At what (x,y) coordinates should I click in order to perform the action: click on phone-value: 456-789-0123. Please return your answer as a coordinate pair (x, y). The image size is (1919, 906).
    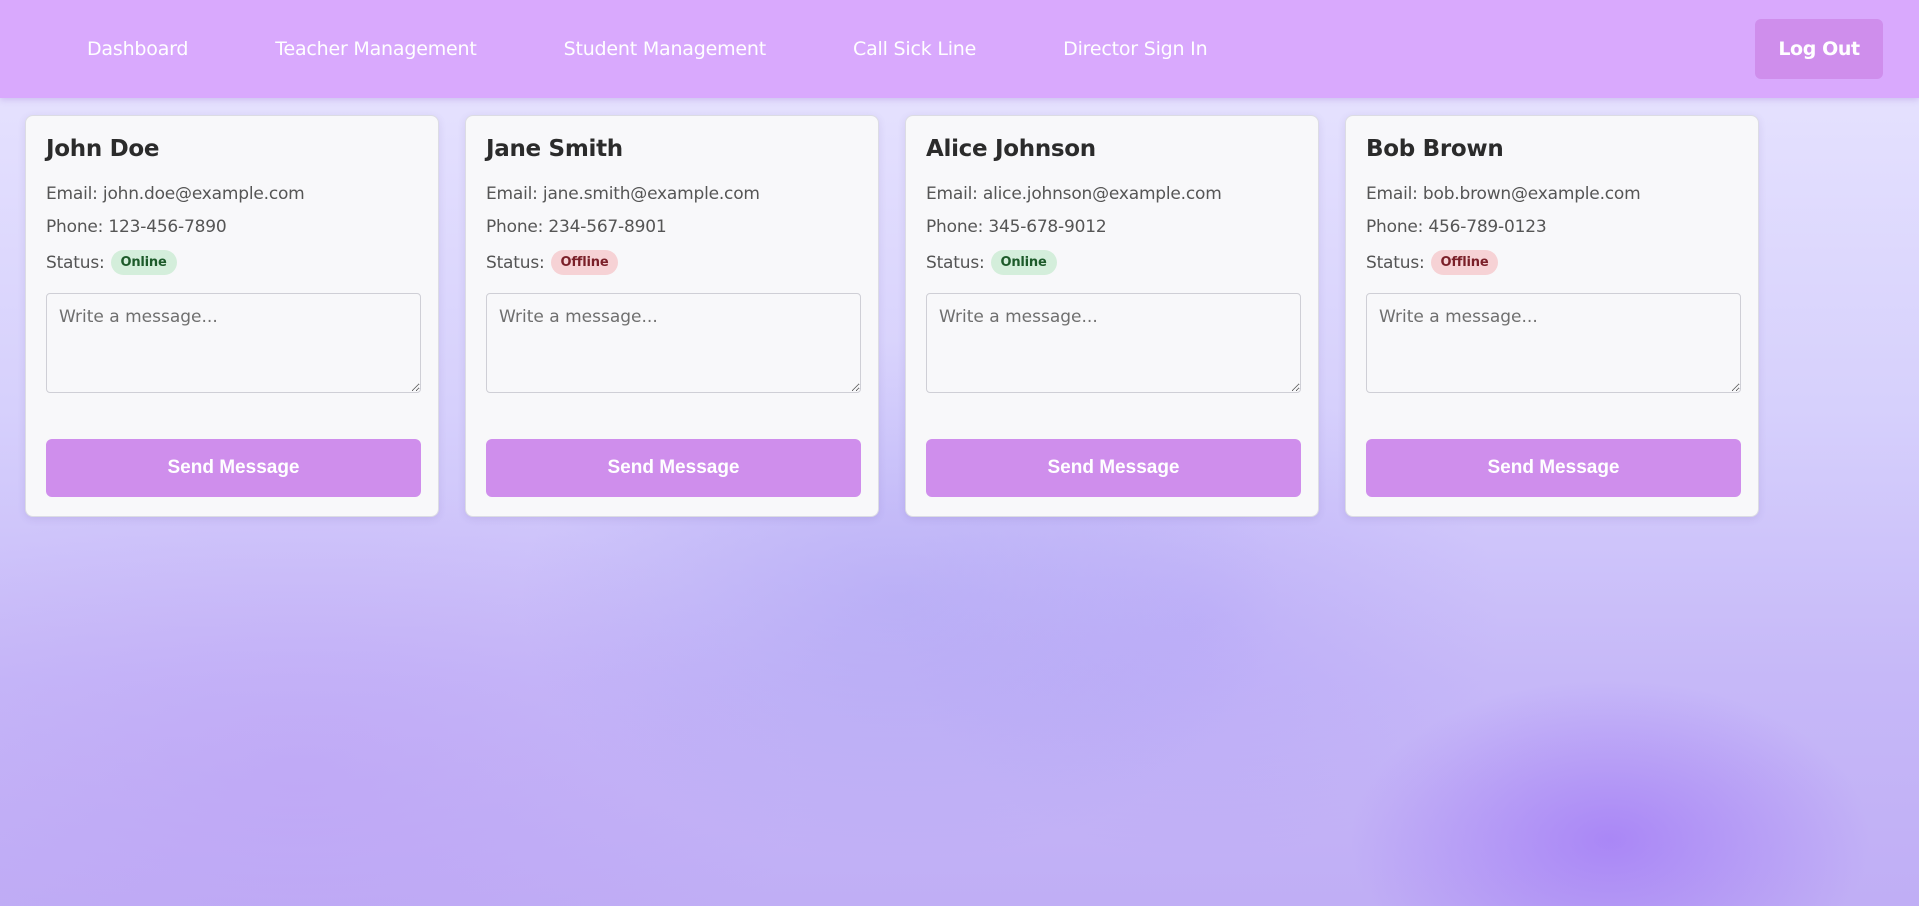
    Looking at the image, I should click on (1487, 227).